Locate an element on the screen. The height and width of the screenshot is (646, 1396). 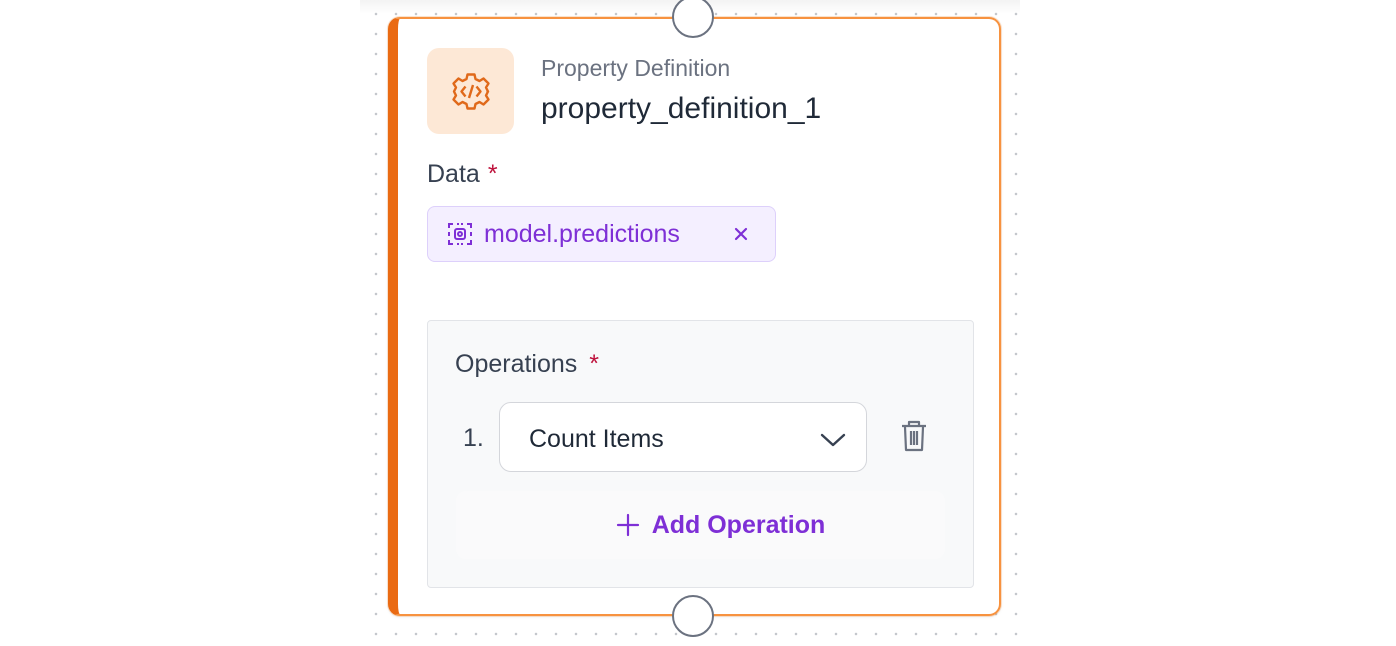
add-operation-button: Add Operation is located at coordinates (700, 525).